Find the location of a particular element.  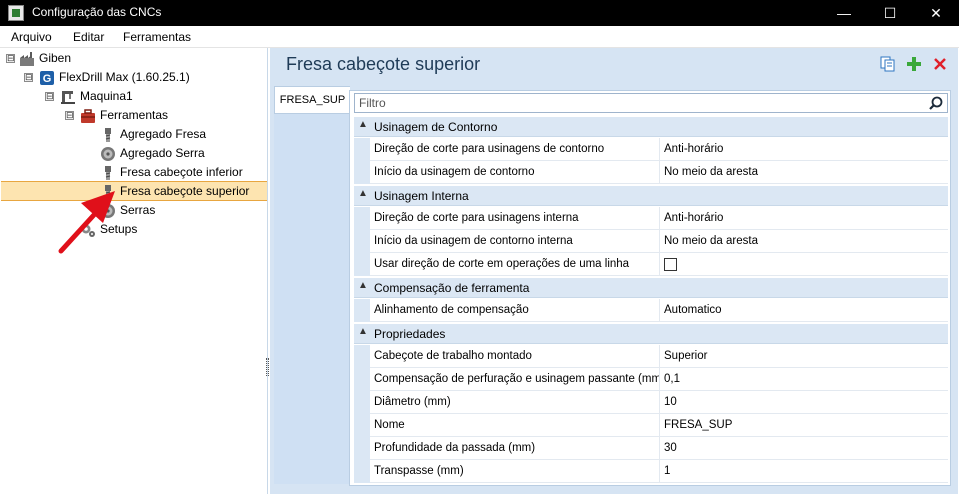

mill-tool-icon is located at coordinates (108, 173).